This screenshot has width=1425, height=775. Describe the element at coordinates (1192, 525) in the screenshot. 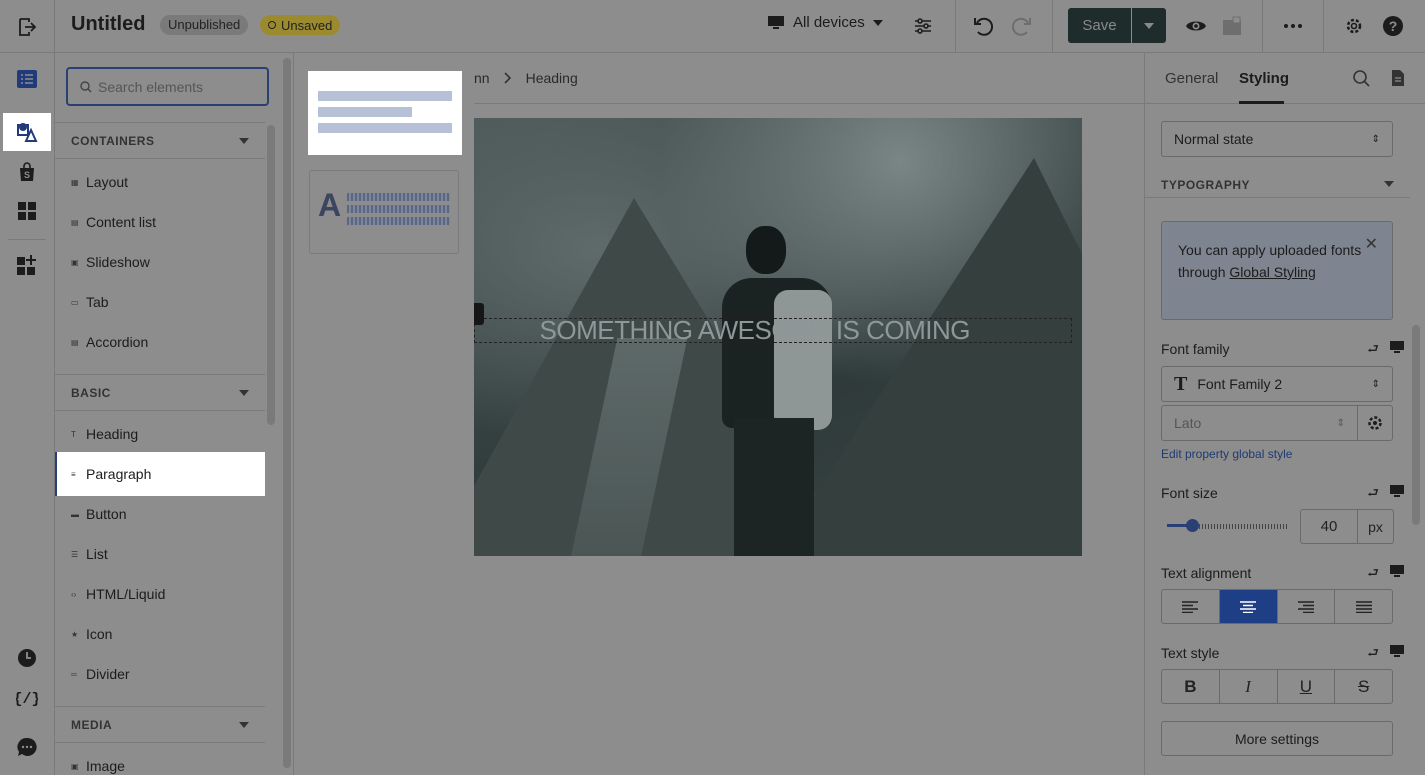

I see `slider-knob` at that location.